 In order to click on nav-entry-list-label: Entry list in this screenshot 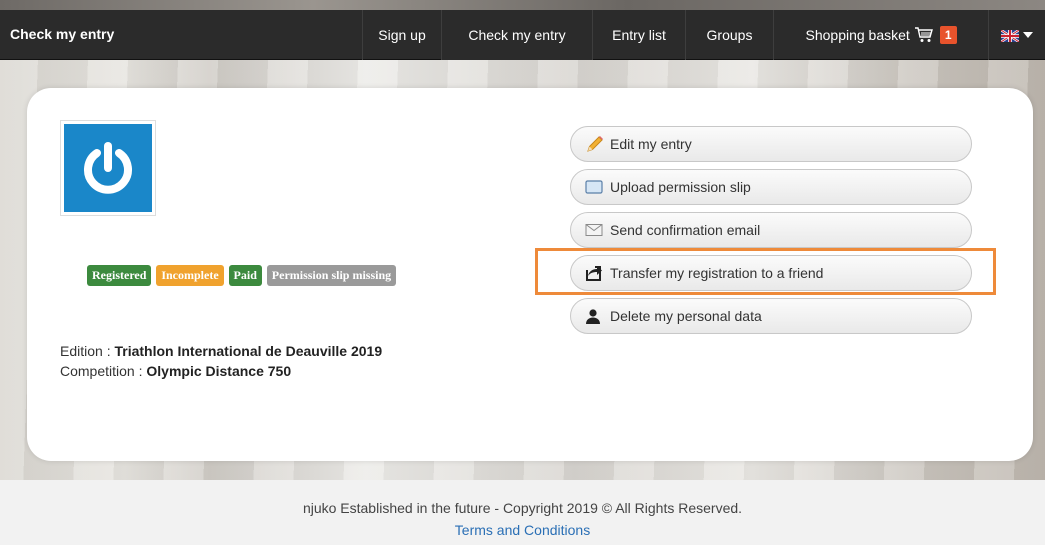, I will do `click(639, 35)`.